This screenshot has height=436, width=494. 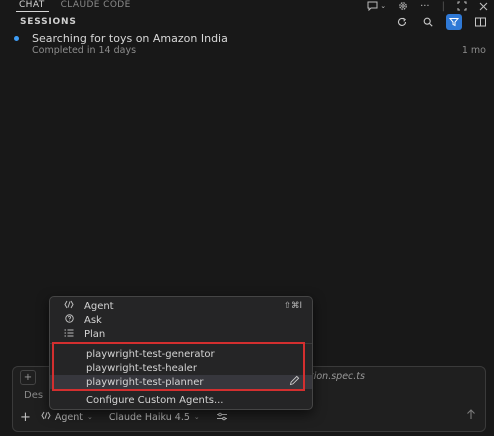 What do you see at coordinates (149, 417) in the screenshot?
I see `model-picker-label: Claude Haiku 4.5` at bounding box center [149, 417].